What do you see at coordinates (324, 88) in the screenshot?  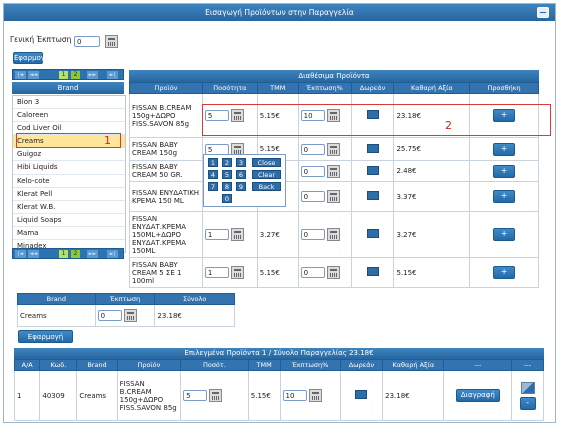 I see `col-discount: Έκπτωση%` at bounding box center [324, 88].